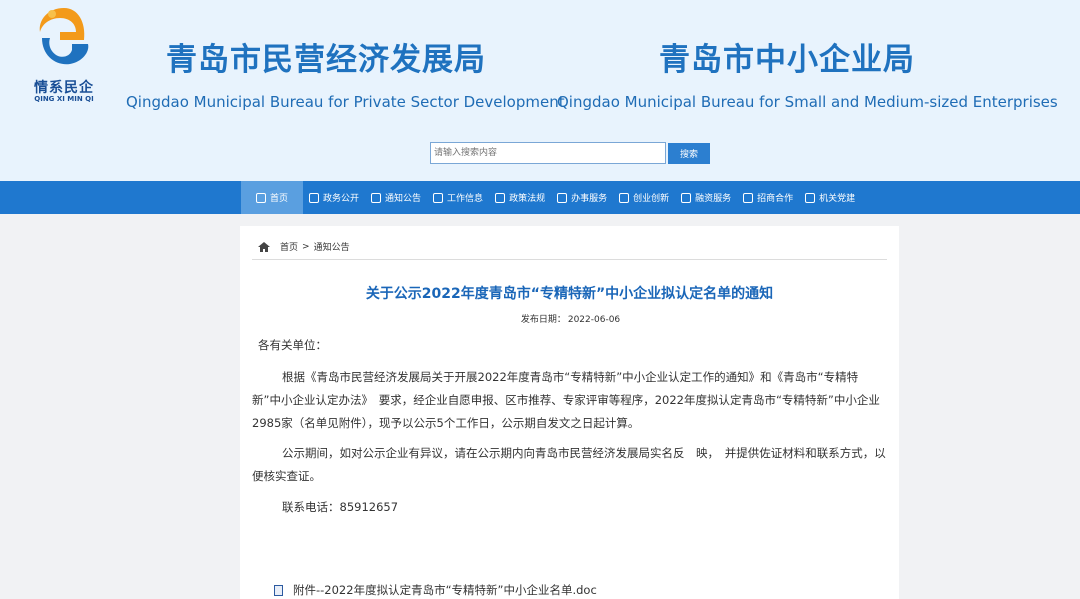 The image size is (1080, 599). Describe the element at coordinates (292, 345) in the screenshot. I see `article-greeting: 各有关单位：` at that location.